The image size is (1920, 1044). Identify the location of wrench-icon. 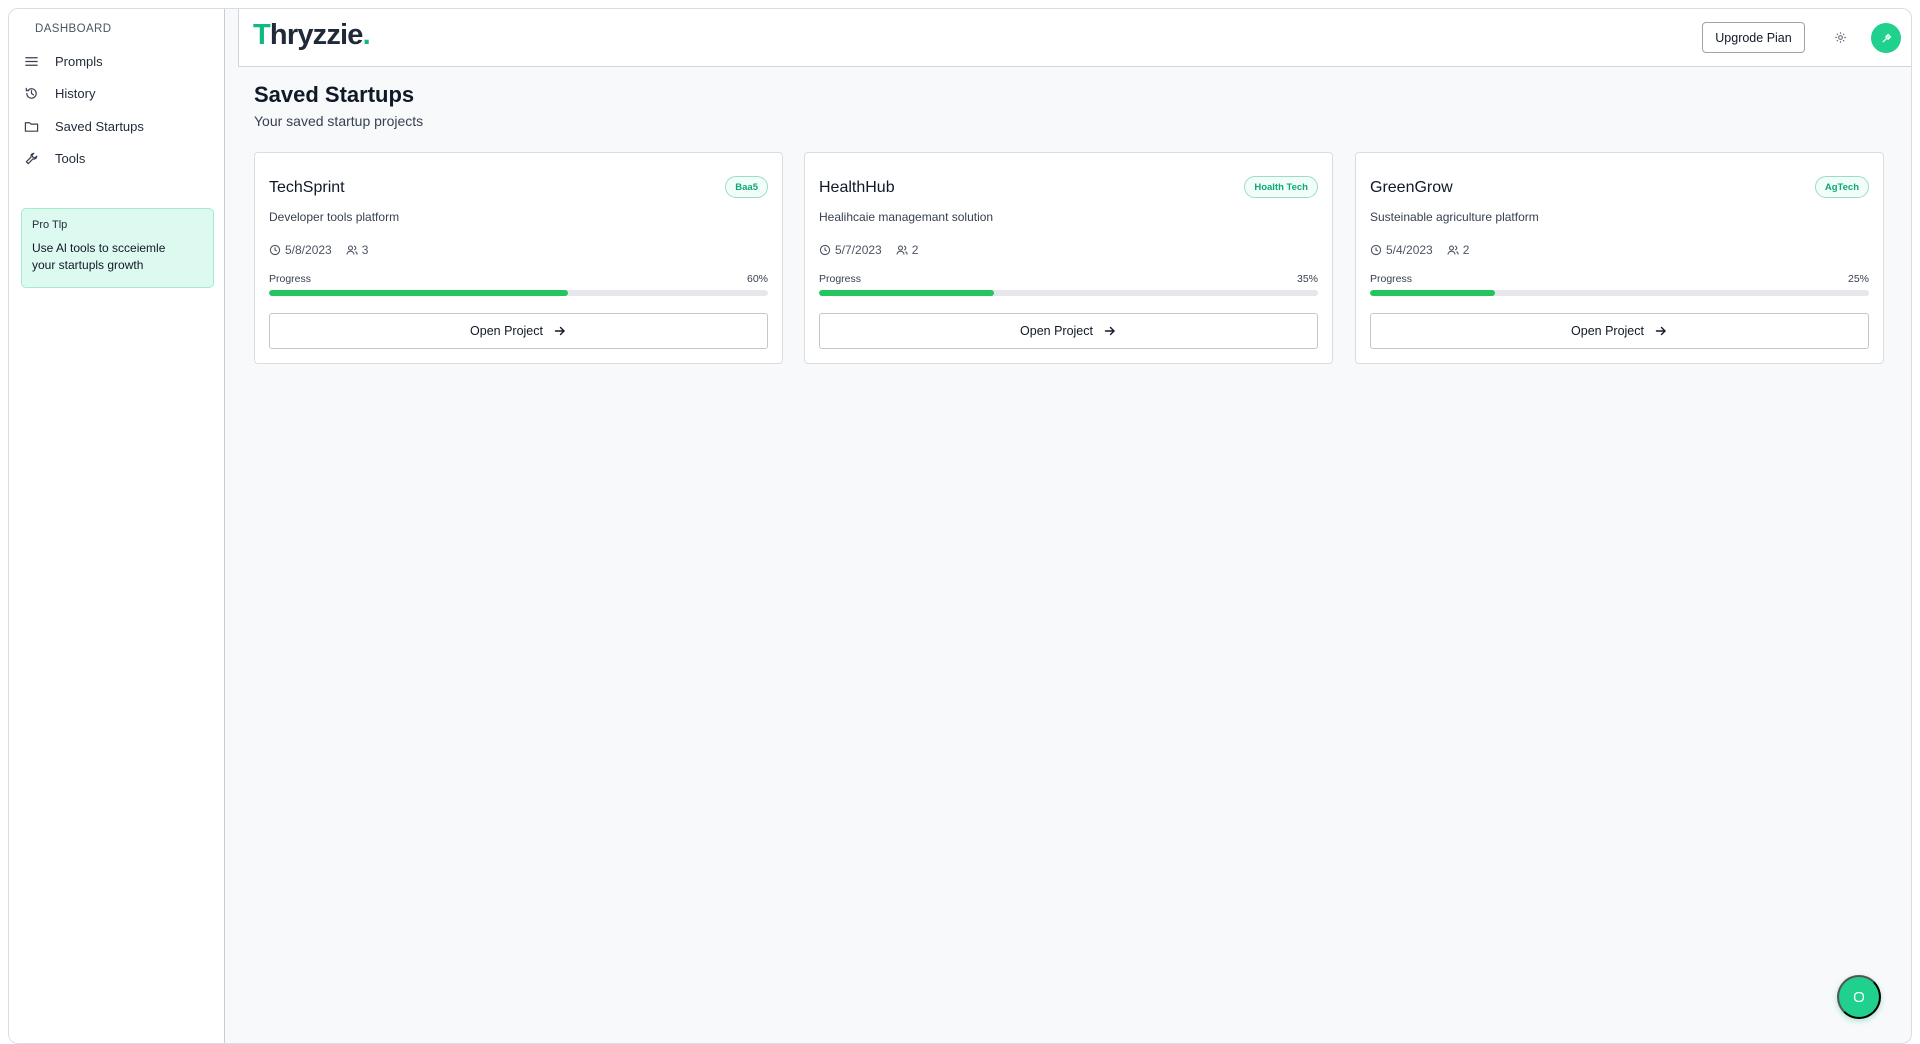
(31, 159).